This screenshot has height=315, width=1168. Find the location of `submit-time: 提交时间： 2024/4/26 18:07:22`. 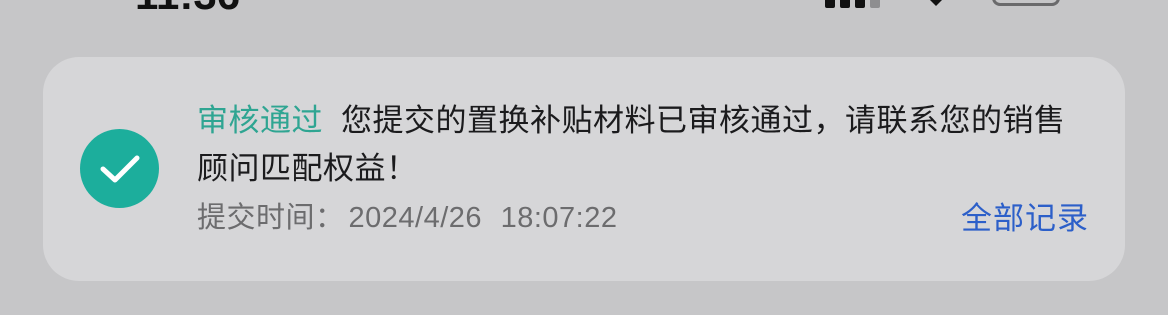

submit-time: 提交时间： 2024/4/26 18:07:22 is located at coordinates (407, 215).